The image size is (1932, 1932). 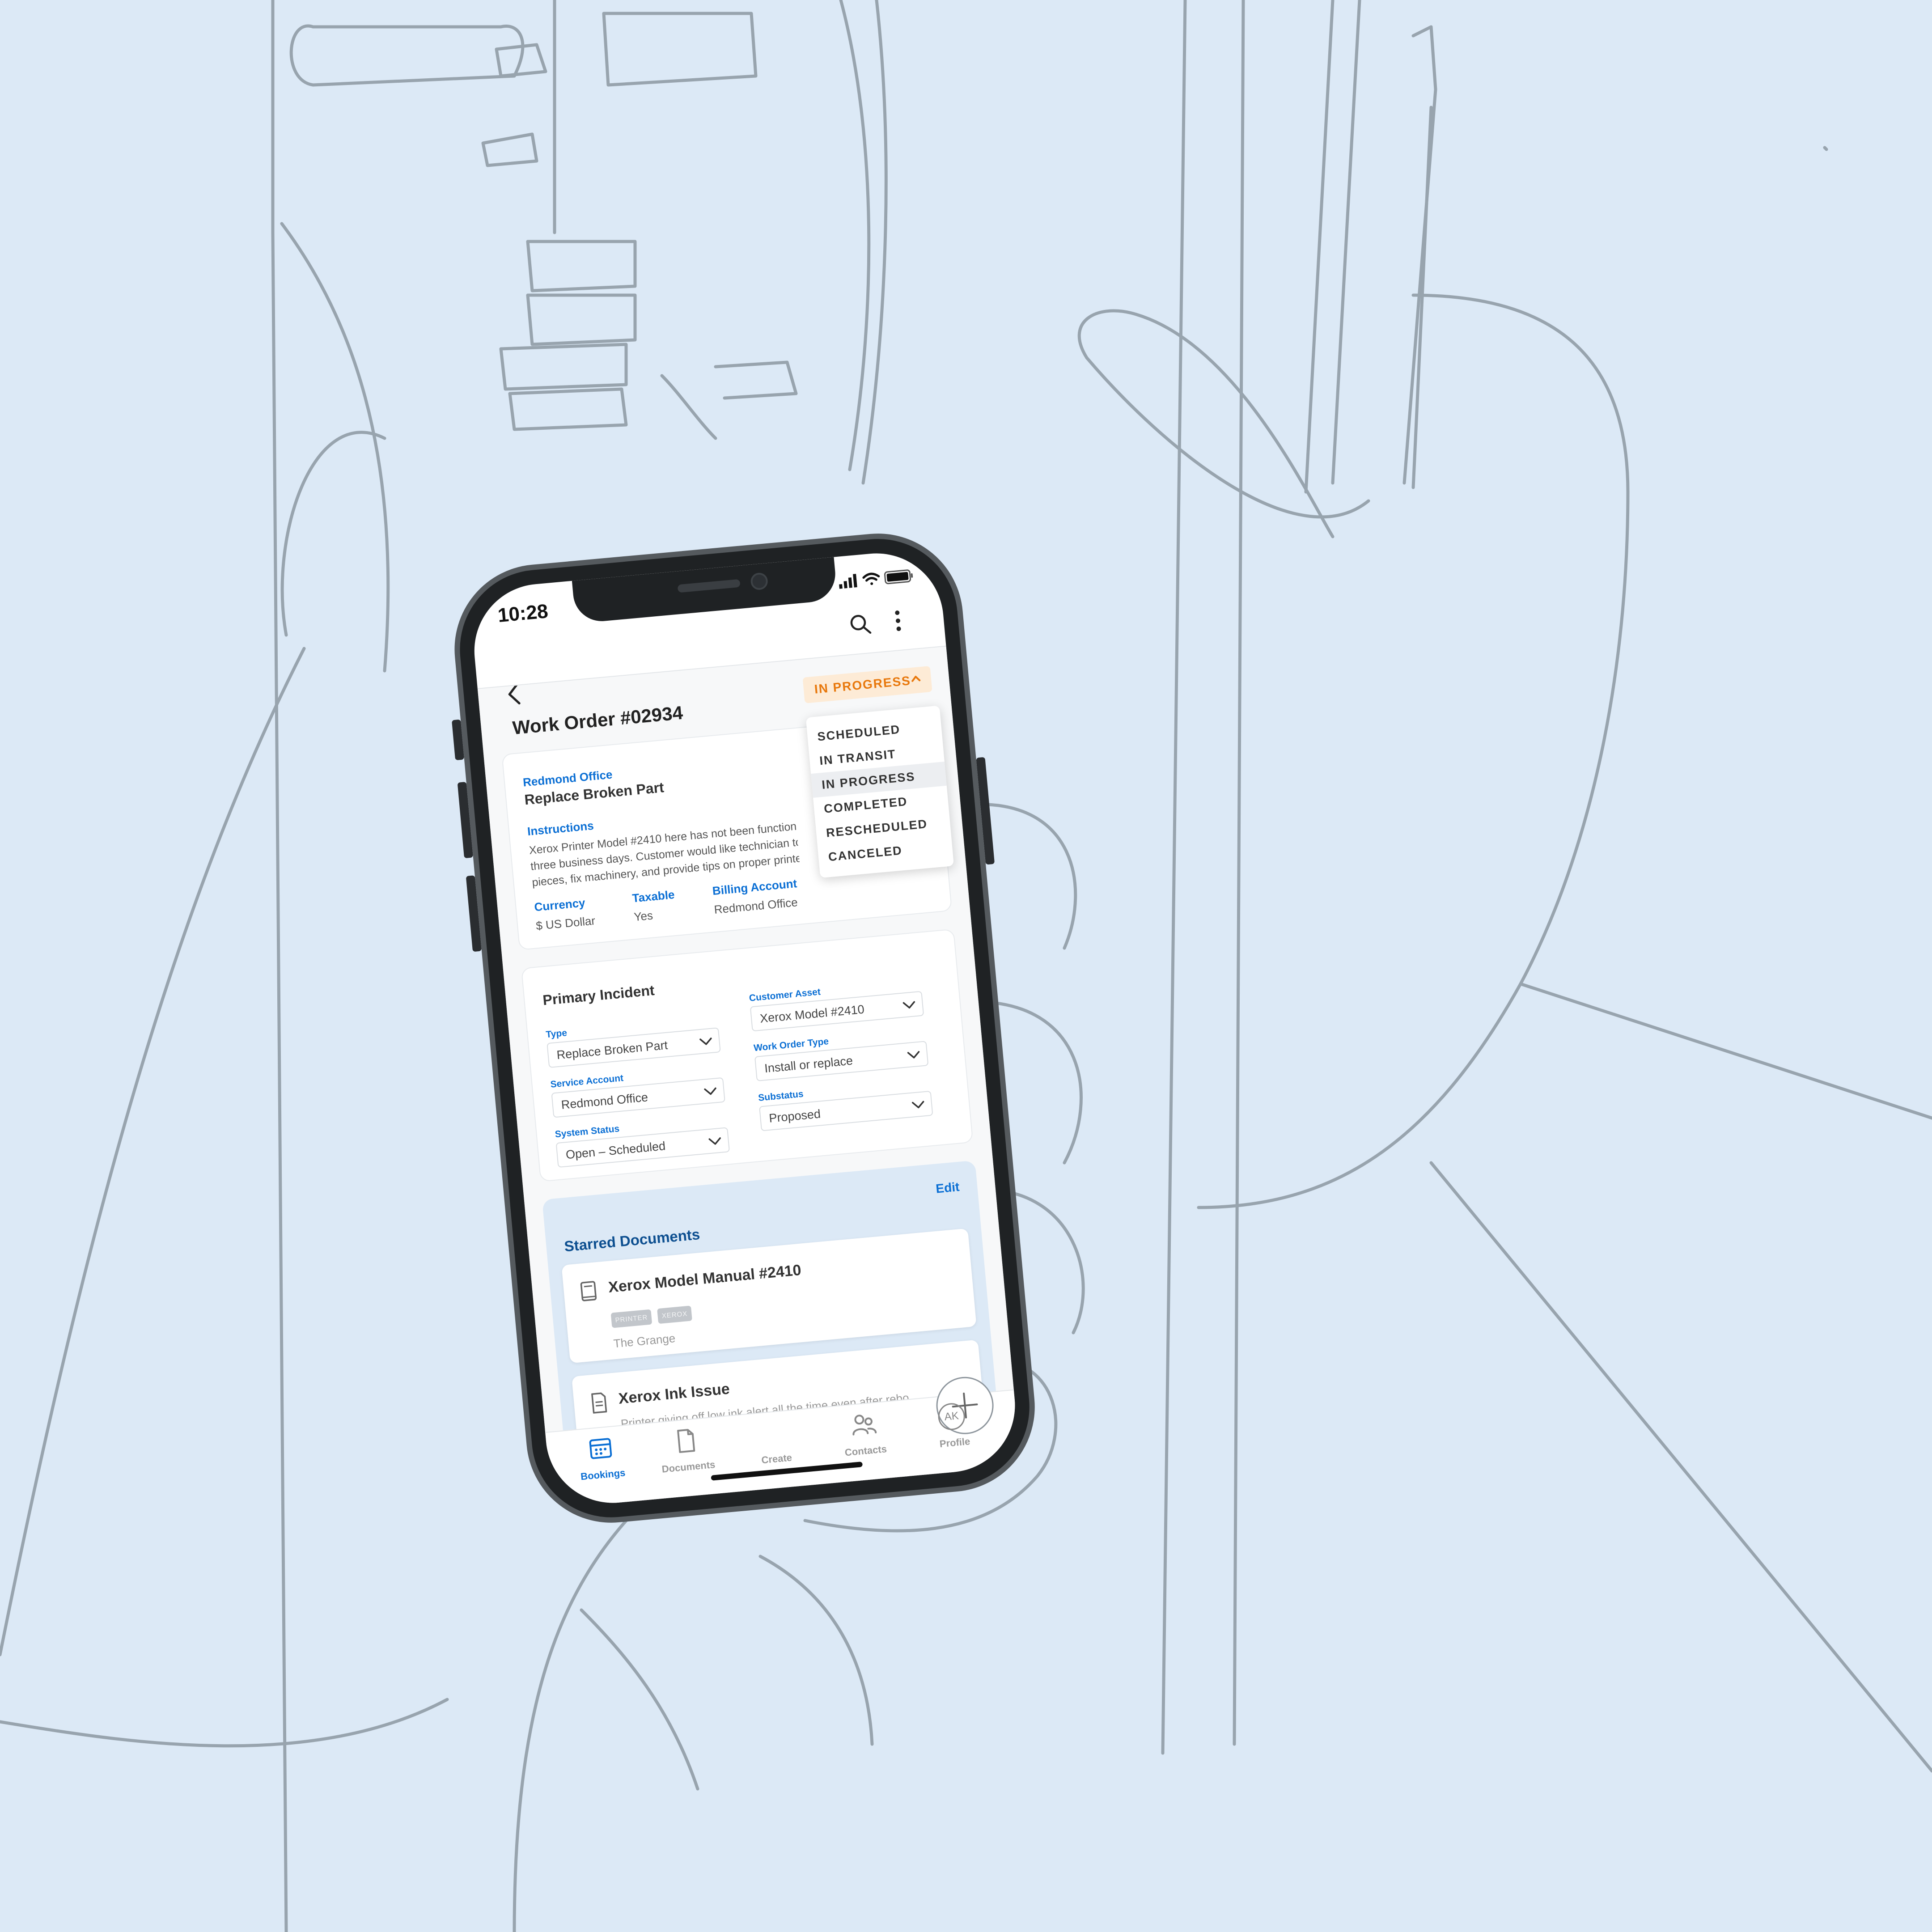 I want to click on substatus-label: Substatus, so click(x=781, y=1096).